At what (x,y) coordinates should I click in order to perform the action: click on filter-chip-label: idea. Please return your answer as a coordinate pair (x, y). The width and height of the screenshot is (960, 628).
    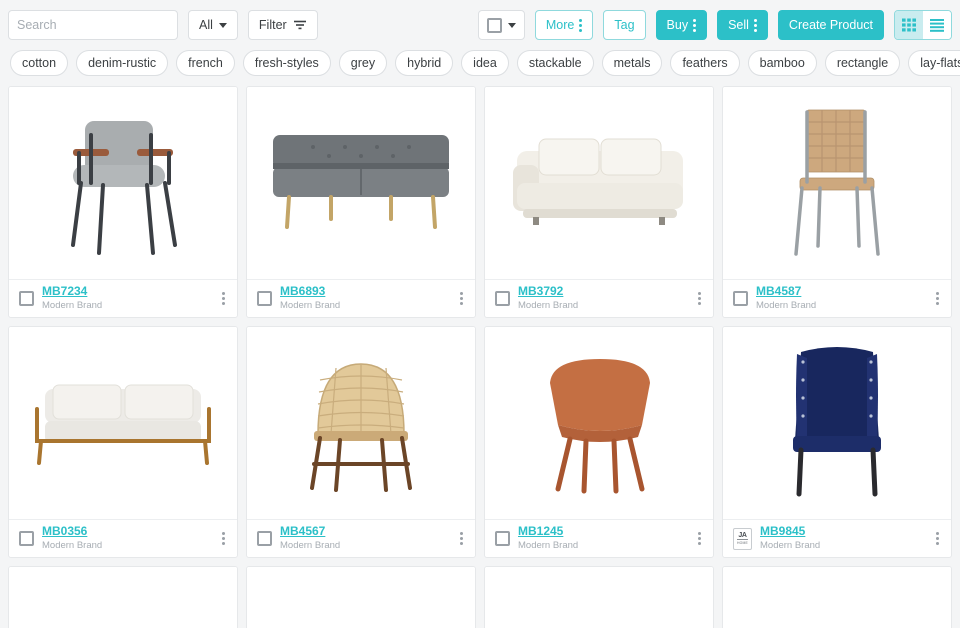
    Looking at the image, I should click on (485, 63).